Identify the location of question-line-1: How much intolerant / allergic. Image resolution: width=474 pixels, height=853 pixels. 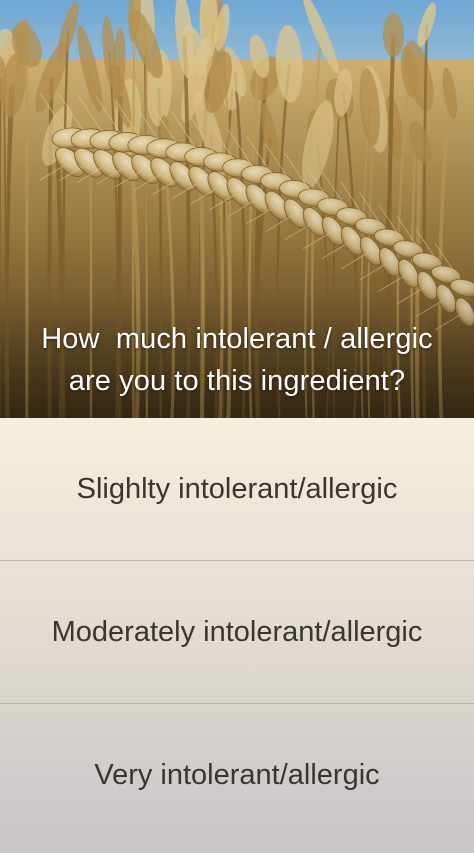
(237, 339).